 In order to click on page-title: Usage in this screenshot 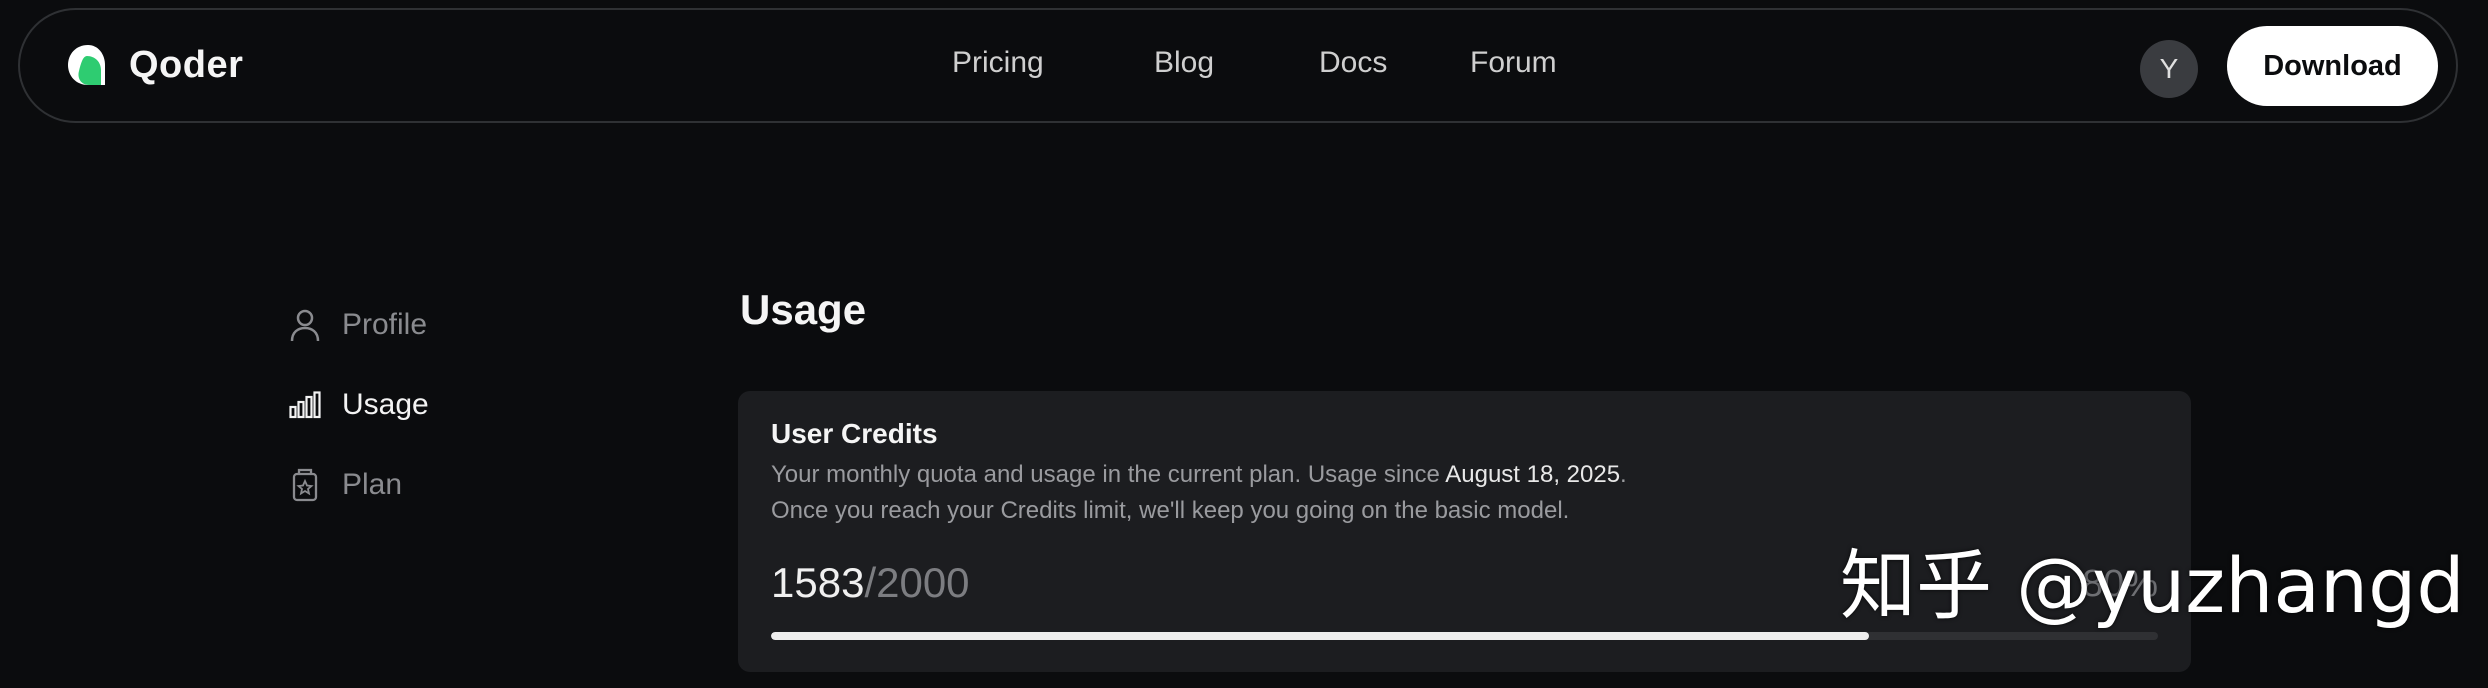, I will do `click(803, 309)`.